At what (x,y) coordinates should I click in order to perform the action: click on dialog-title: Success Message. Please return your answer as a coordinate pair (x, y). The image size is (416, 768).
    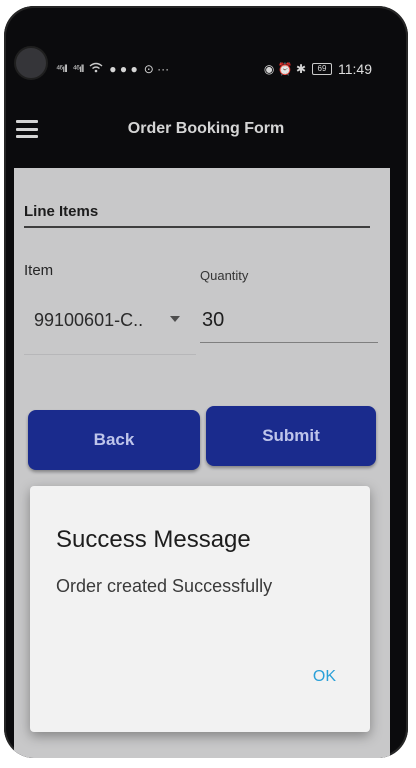
    Looking at the image, I should click on (153, 539).